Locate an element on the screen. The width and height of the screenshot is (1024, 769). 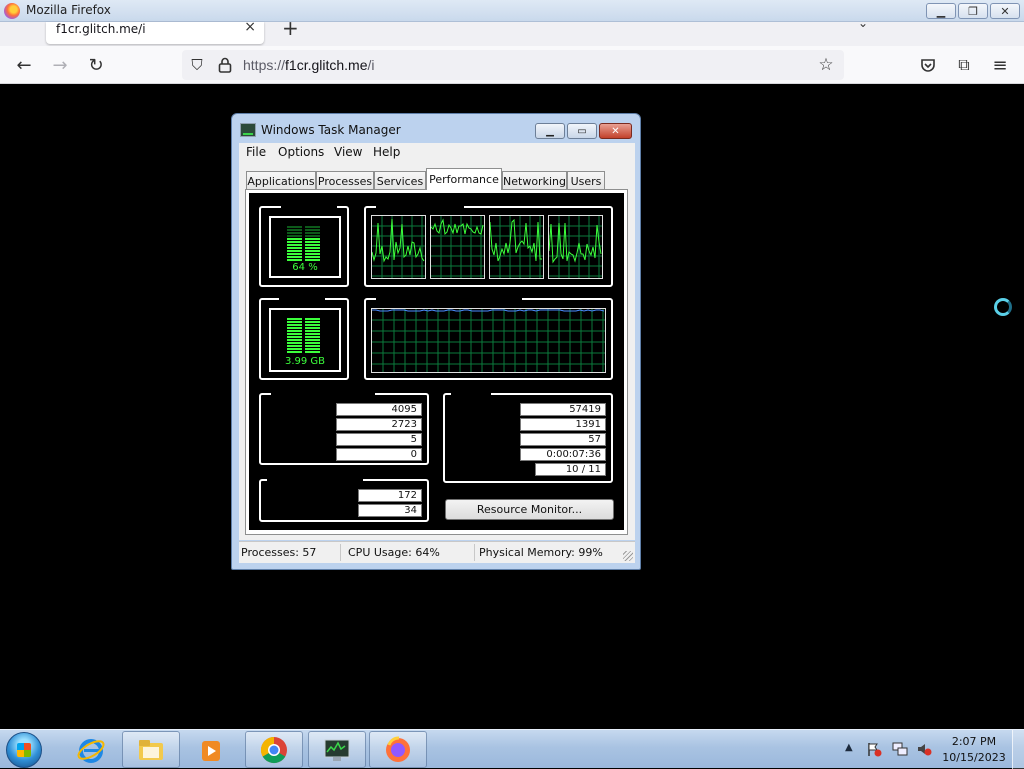
cpu-meter-bars is located at coordinates (304, 244).